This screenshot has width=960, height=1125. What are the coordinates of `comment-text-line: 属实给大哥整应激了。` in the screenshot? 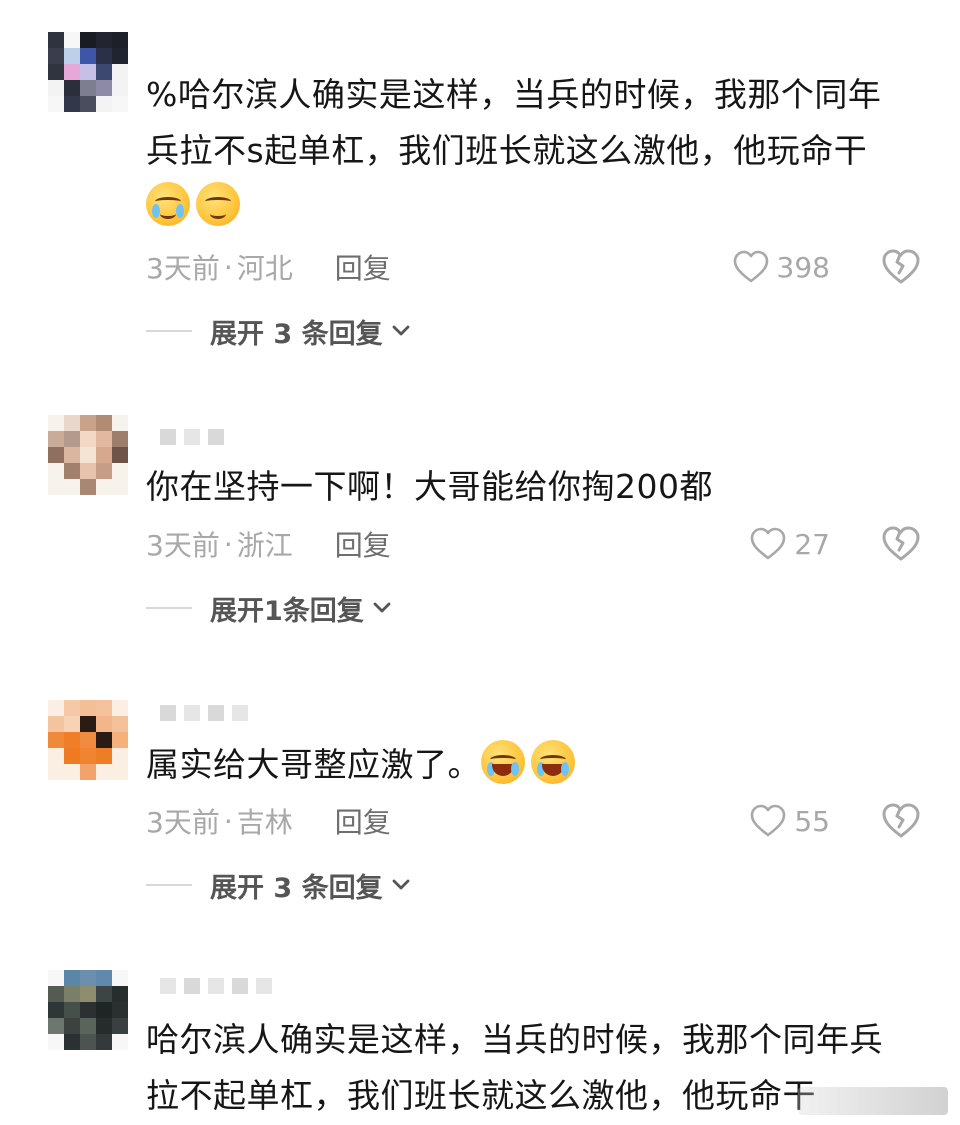 It's located at (313, 764).